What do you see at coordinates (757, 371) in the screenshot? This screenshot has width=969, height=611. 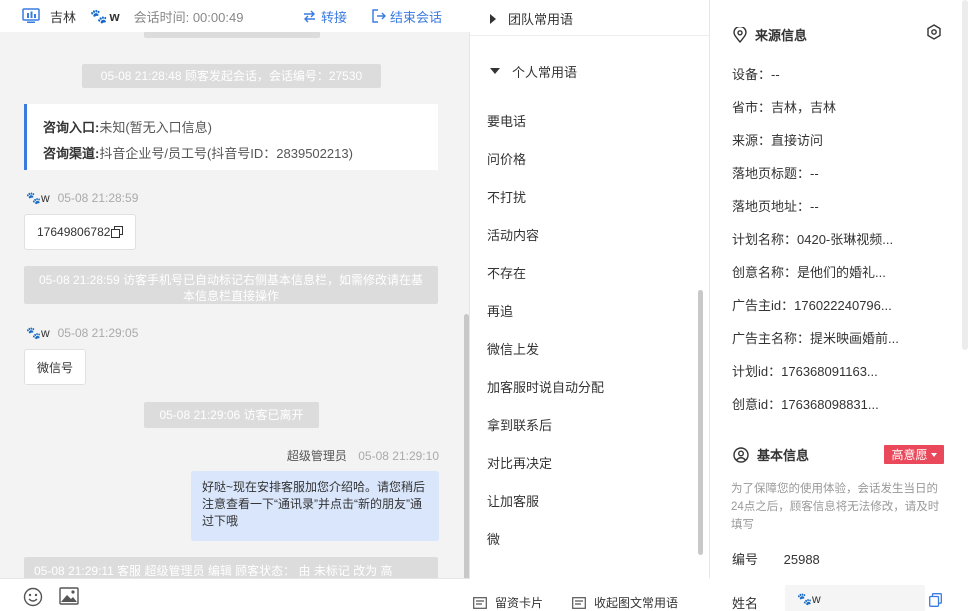 I see `plan-id-label: 计划id：` at bounding box center [757, 371].